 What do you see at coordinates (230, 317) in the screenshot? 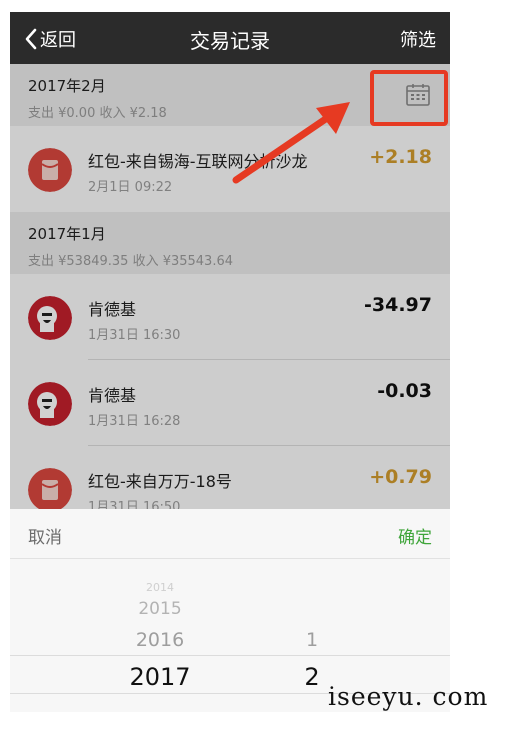
I see `transaction-row: 肯德基 1月31日 16:30 -34.97` at bounding box center [230, 317].